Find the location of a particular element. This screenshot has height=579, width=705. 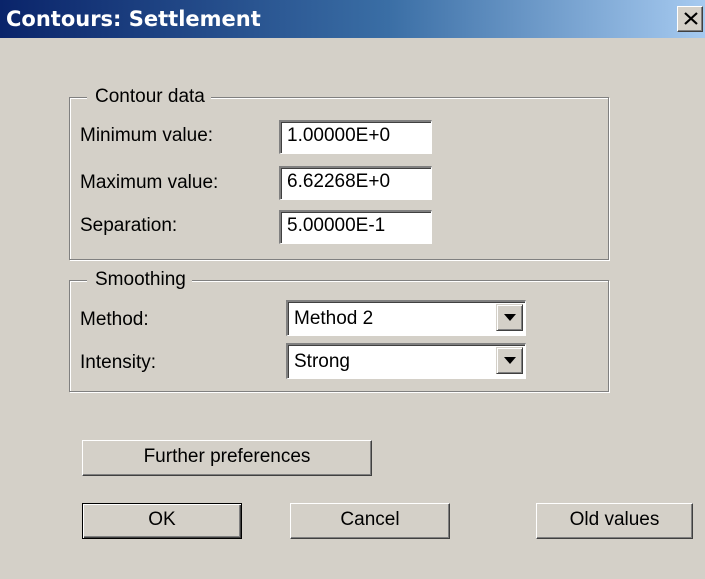

intensity-dropdown: Strong is located at coordinates (406, 361).